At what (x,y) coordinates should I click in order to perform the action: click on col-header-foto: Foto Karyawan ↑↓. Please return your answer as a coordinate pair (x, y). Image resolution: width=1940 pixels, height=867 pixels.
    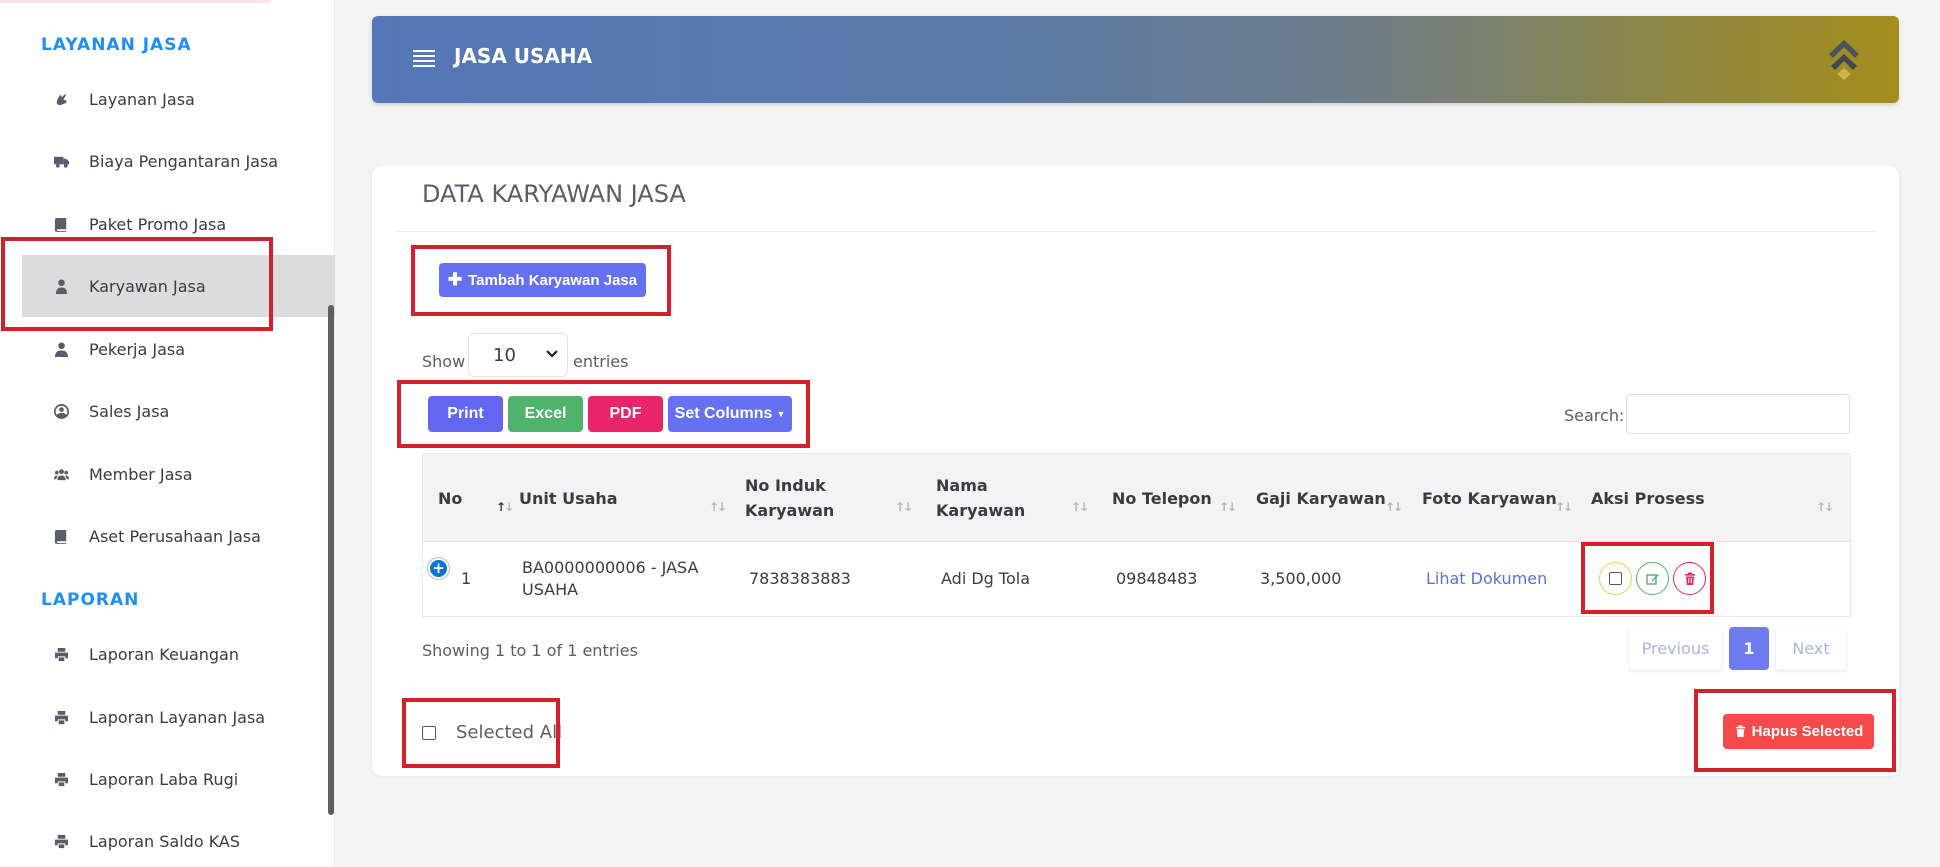
    Looking at the image, I should click on (1507, 498).